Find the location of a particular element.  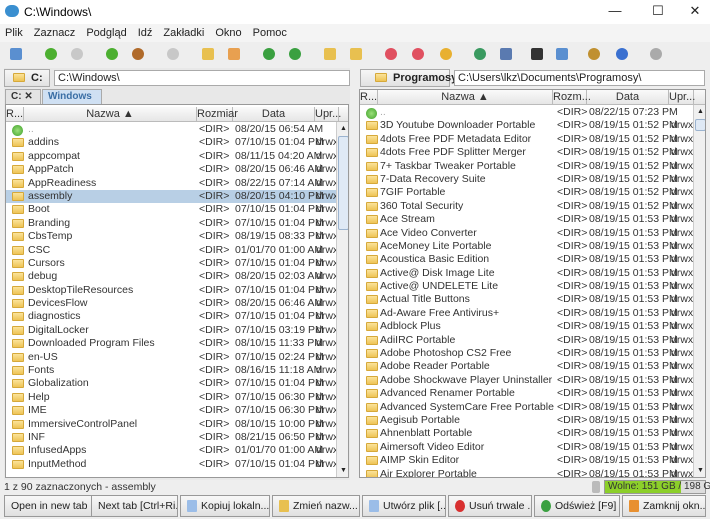

file-row: Boot <DIR> 07/10/15 01:04 PM drwx is located at coordinates (177, 209).